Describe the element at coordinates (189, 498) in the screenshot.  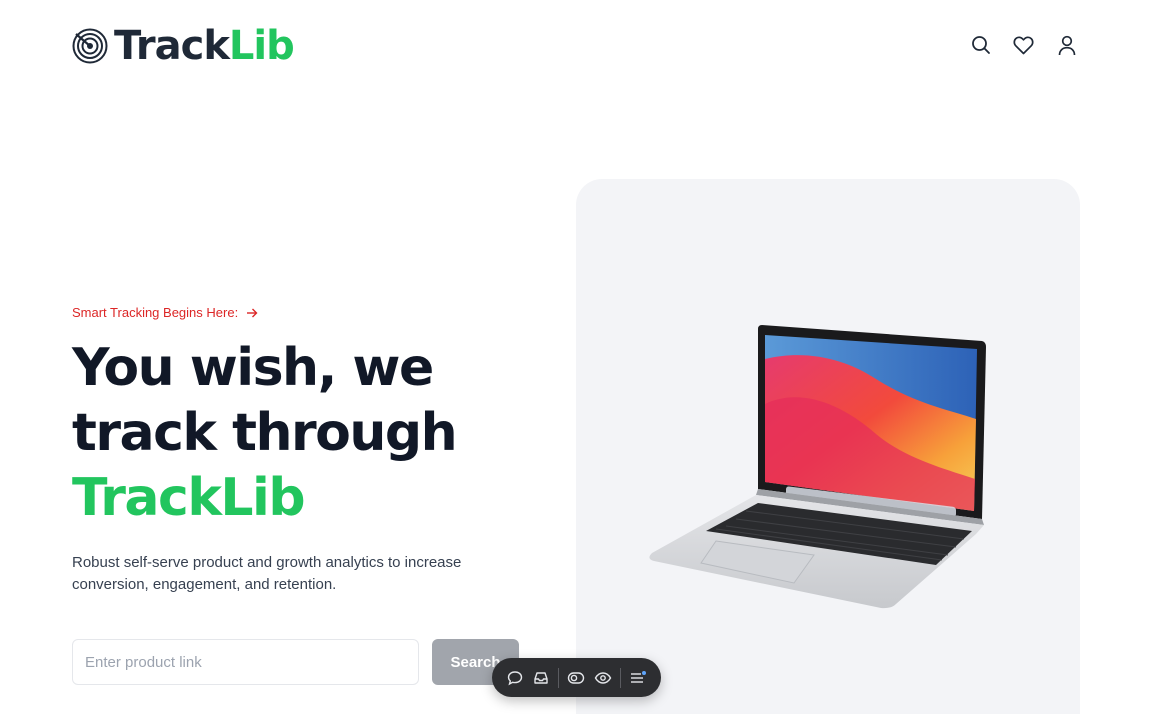
I see `headline-brand: TrackLib` at that location.